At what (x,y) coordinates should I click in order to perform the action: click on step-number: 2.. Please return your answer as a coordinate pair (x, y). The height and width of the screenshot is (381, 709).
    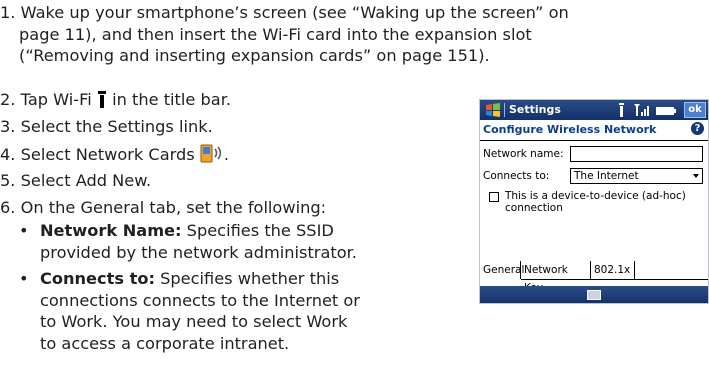
    Looking at the image, I should click on (8, 99).